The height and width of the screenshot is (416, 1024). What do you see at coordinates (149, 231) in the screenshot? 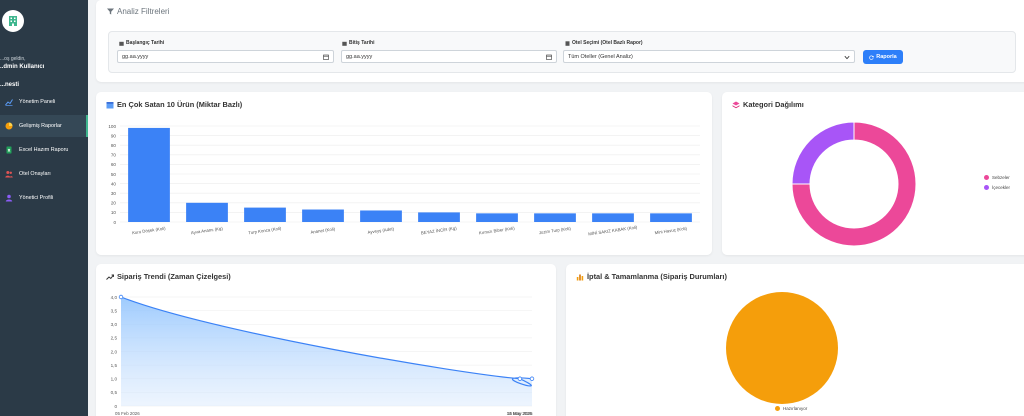
I see `x-tick-label: Kuru Döşek (Koli)` at bounding box center [149, 231].